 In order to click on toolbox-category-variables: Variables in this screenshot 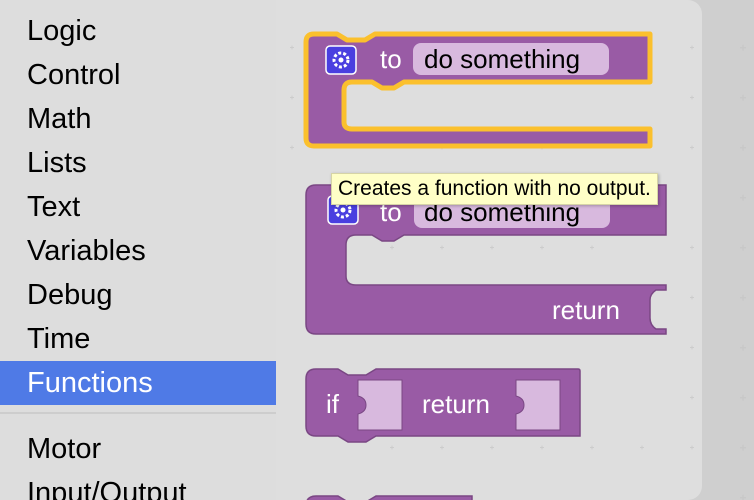, I will do `click(138, 251)`.